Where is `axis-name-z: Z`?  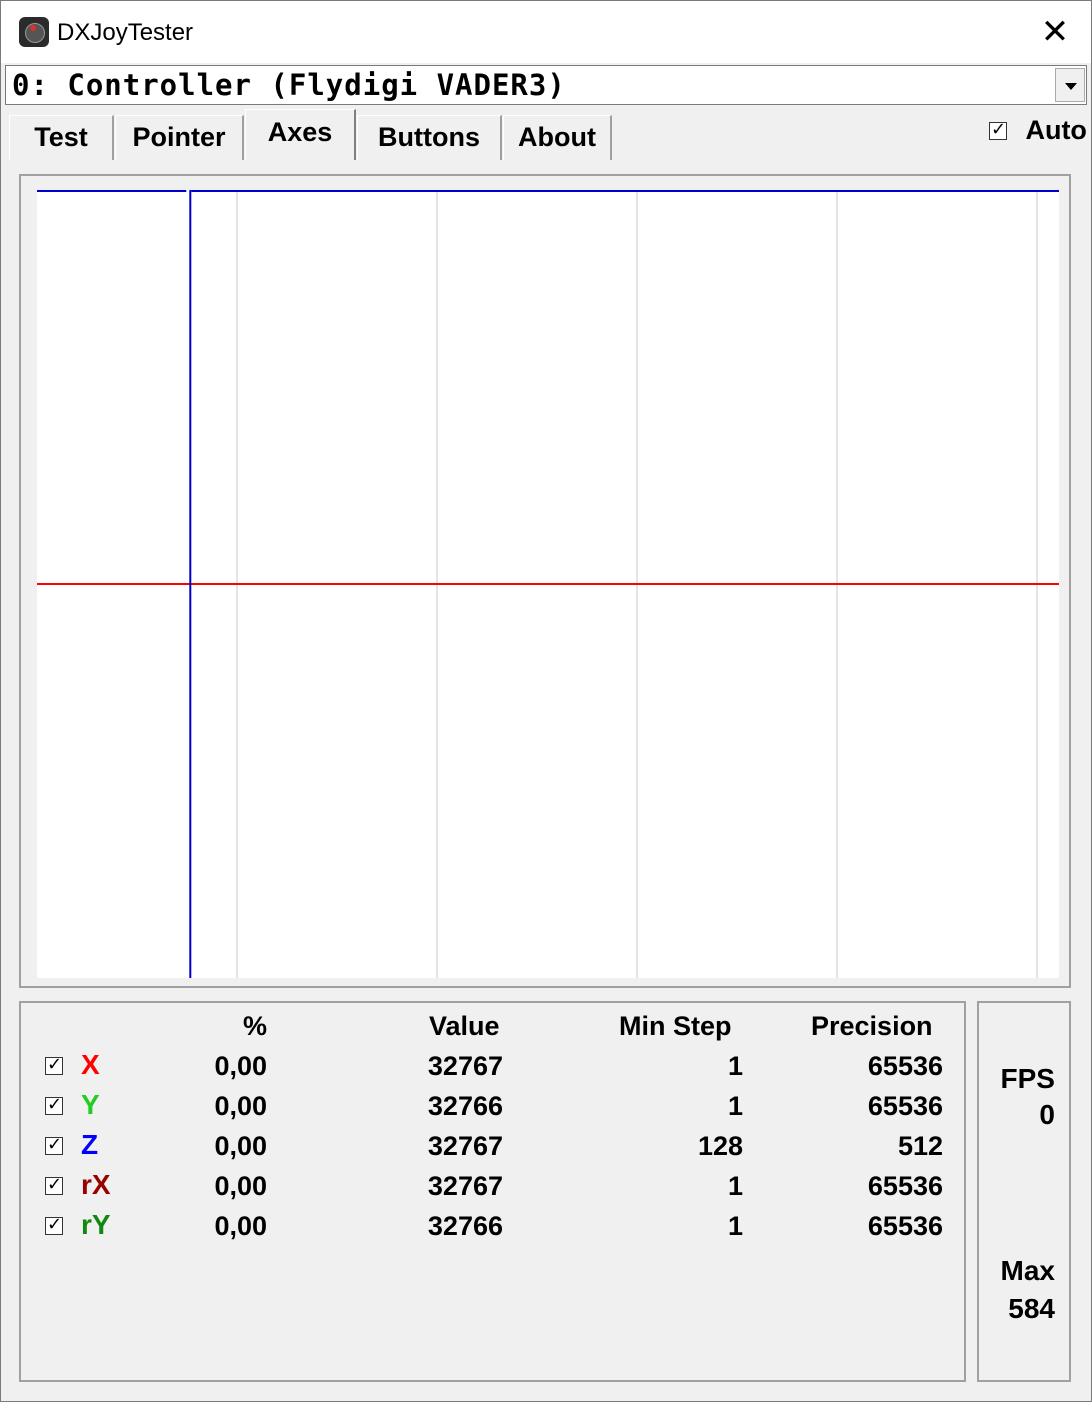 axis-name-z: Z is located at coordinates (90, 1144).